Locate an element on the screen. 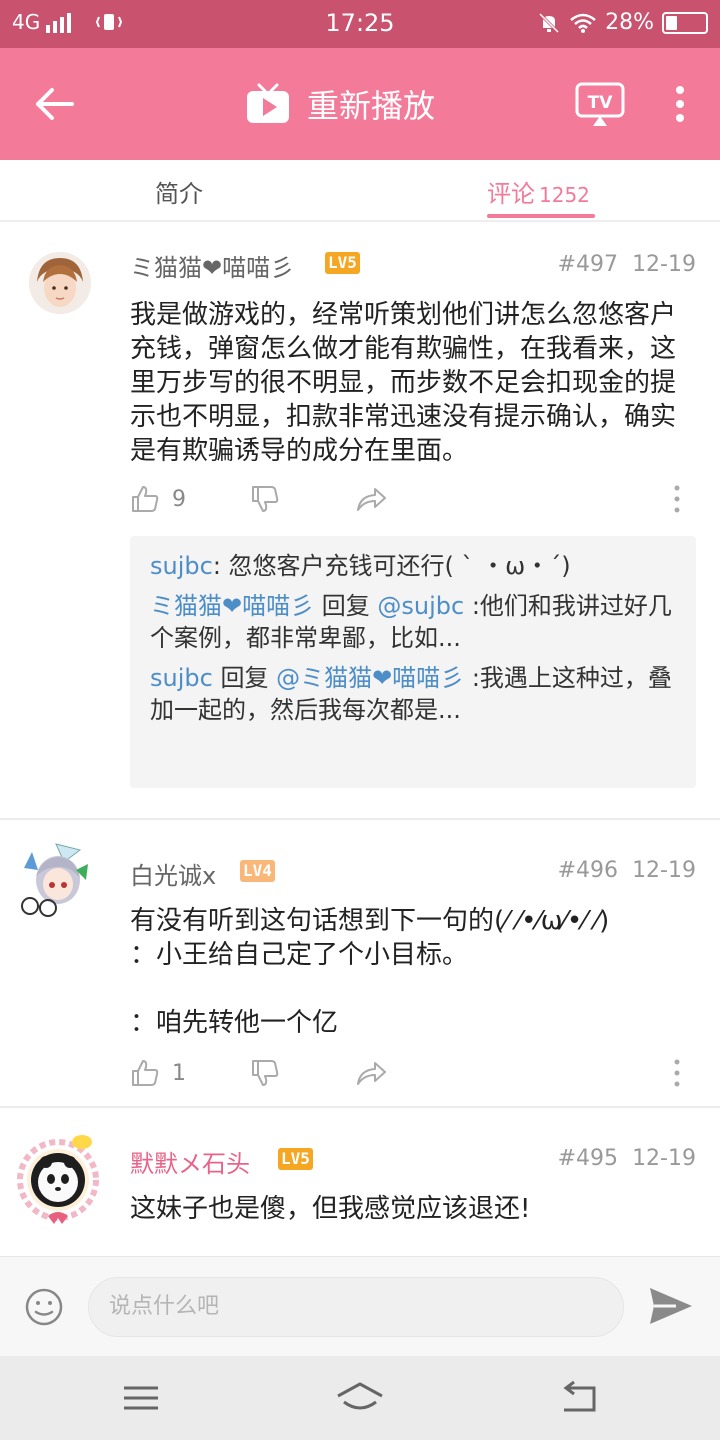 This screenshot has height=1440, width=720. battery-percent: 28% is located at coordinates (629, 22).